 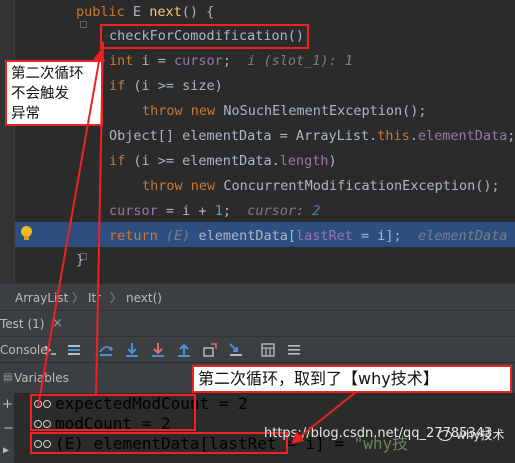 I want to click on code-line-3: int i = cursor; i (slot_1): 1, so click(x=231, y=61).